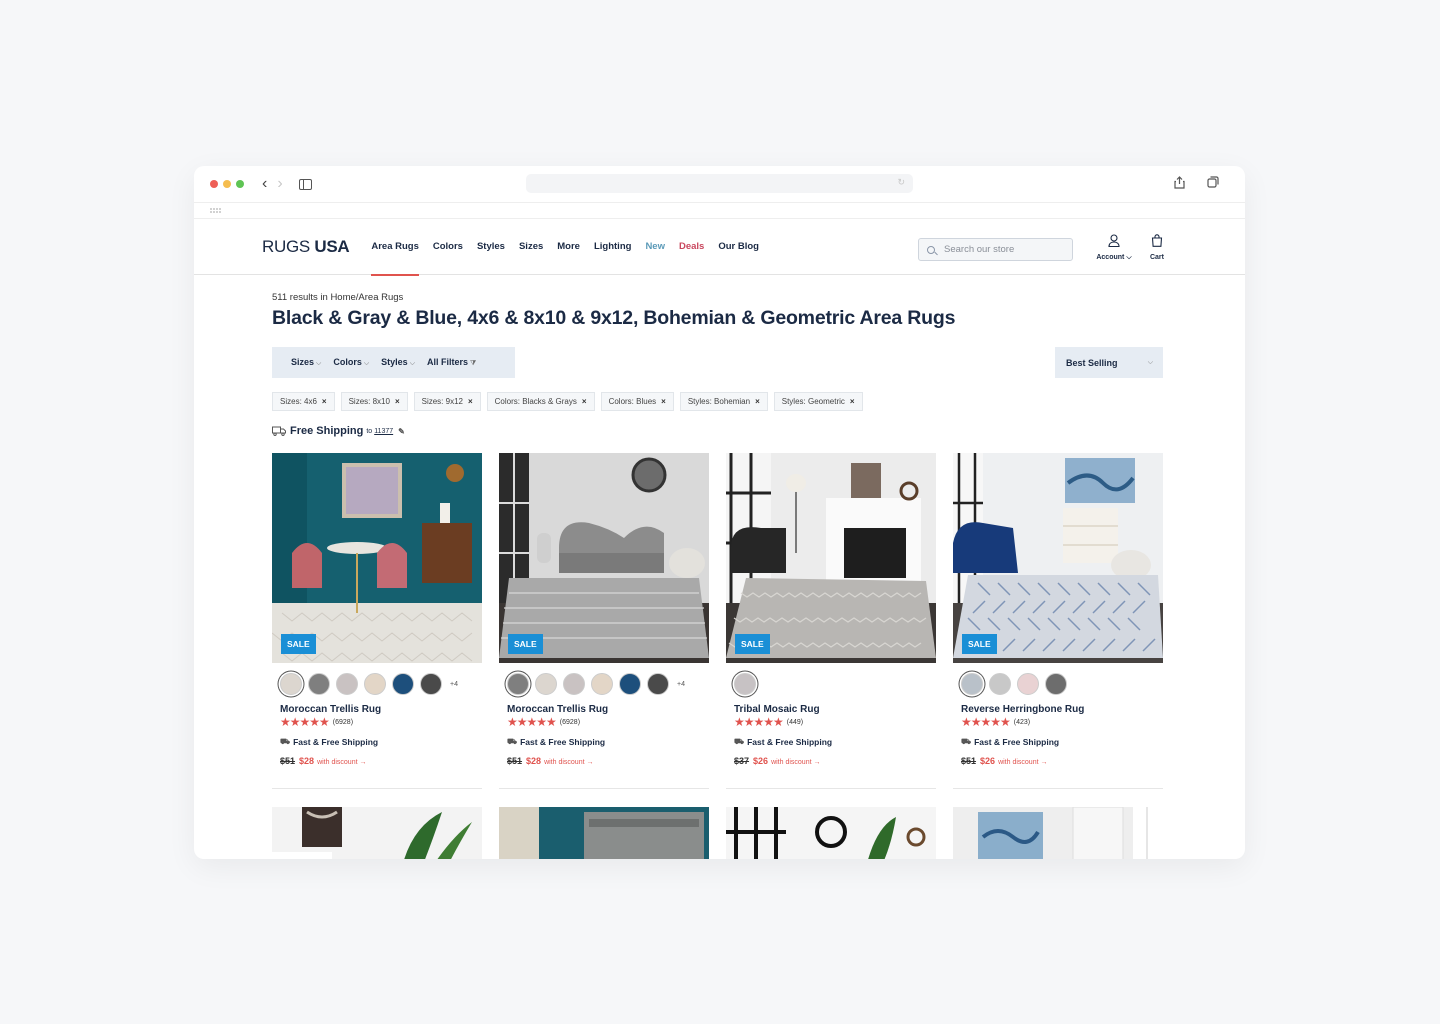 Image resolution: width=1440 pixels, height=1024 pixels. What do you see at coordinates (568, 247) in the screenshot?
I see `menu-more: More` at bounding box center [568, 247].